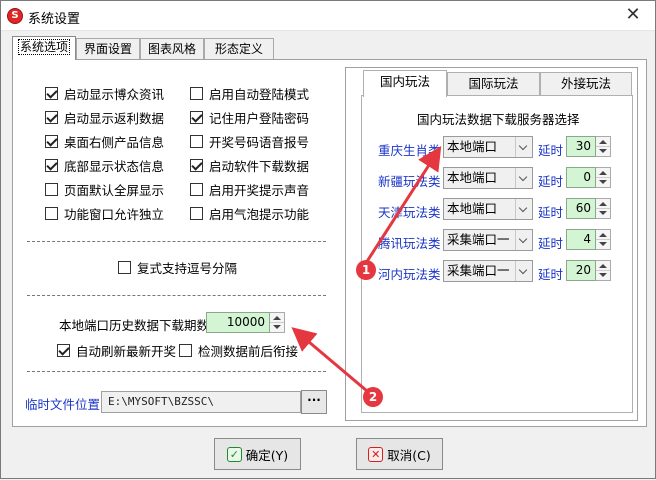  I want to click on annotation-arrows, so click(366, 269).